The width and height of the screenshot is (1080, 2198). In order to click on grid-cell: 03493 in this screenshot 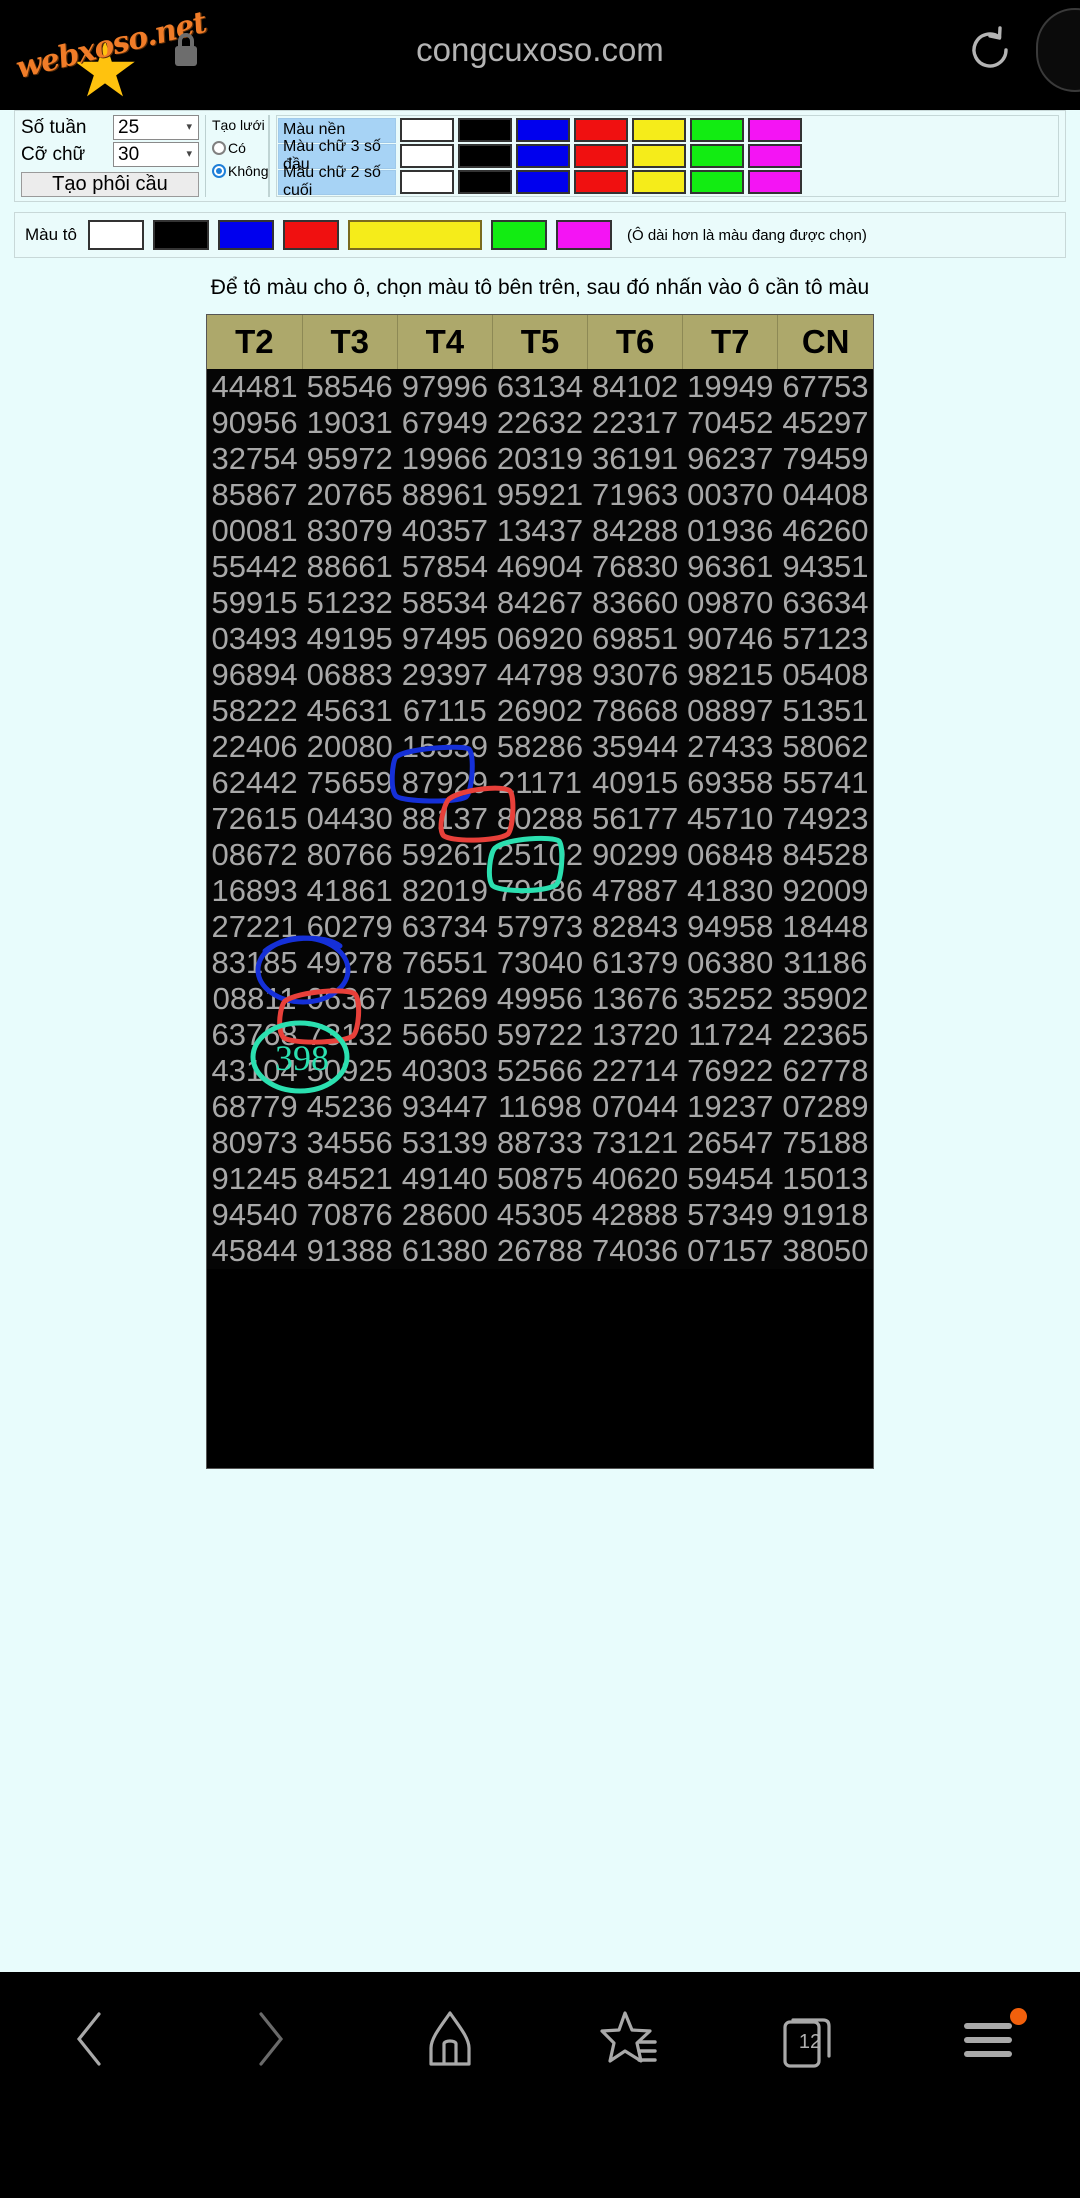, I will do `click(255, 639)`.